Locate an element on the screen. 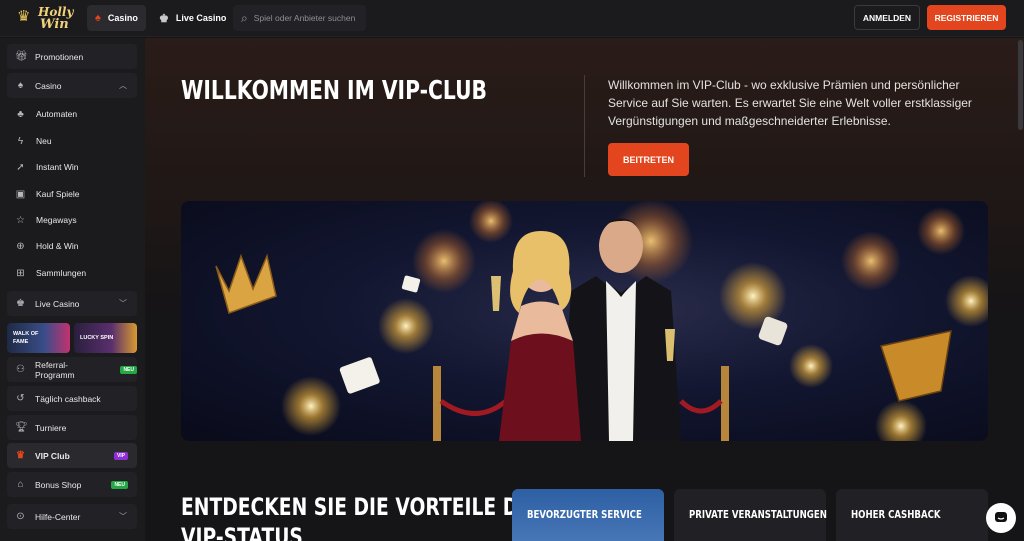  sidebar-item-label: Casino is located at coordinates (48, 85).